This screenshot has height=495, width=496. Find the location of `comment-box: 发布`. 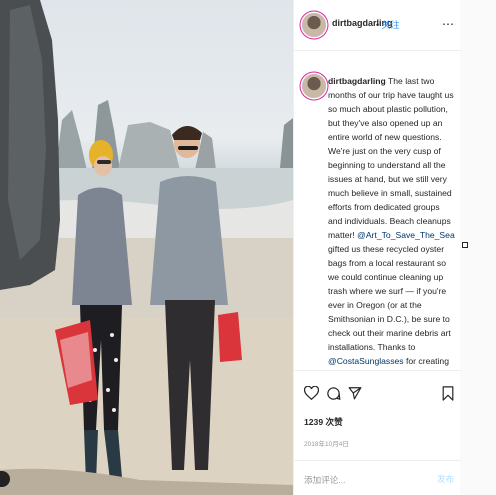

comment-box: 发布 is located at coordinates (377, 480).